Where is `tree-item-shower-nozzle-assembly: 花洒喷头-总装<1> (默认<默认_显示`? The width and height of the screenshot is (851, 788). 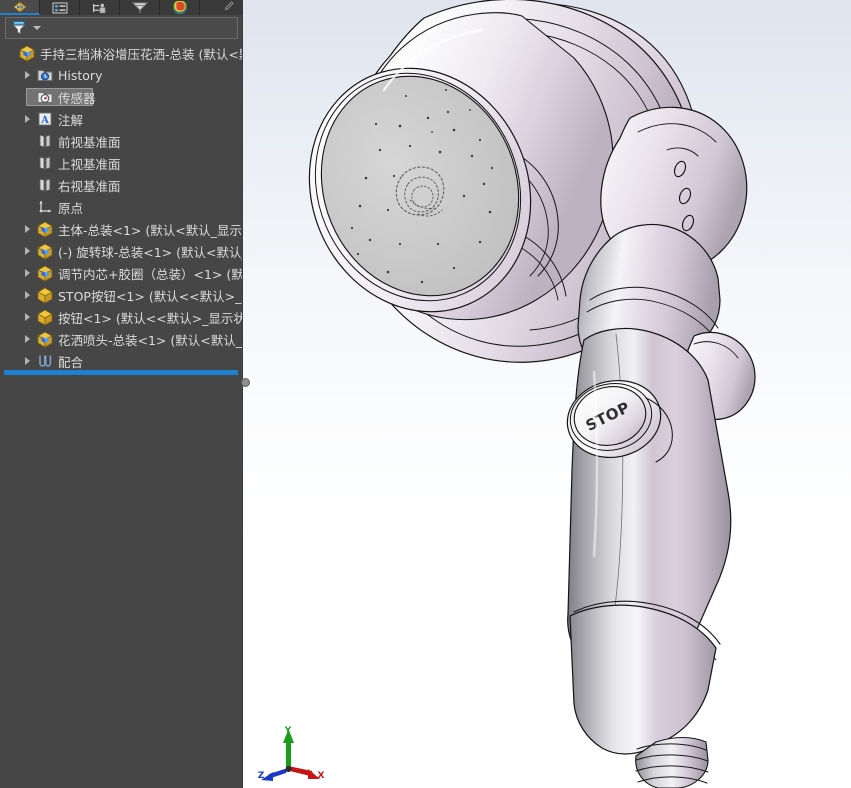
tree-item-shower-nozzle-assembly: 花洒喷头-总装<1> (默认<默认_显示 is located at coordinates (121, 339).